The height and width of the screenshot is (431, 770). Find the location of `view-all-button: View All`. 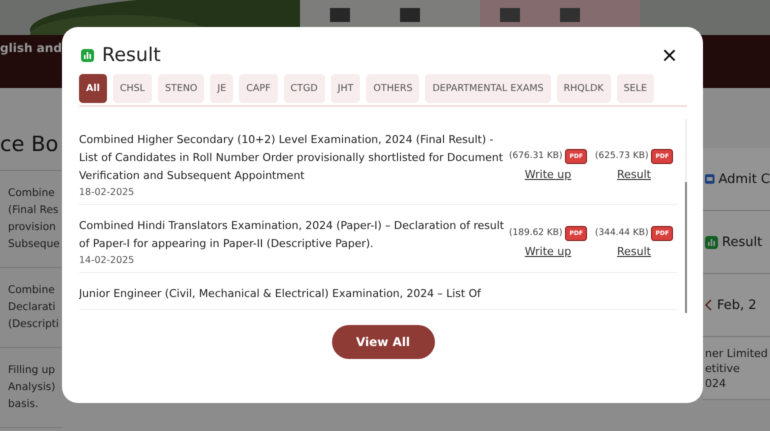

view-all-button: View All is located at coordinates (383, 342).